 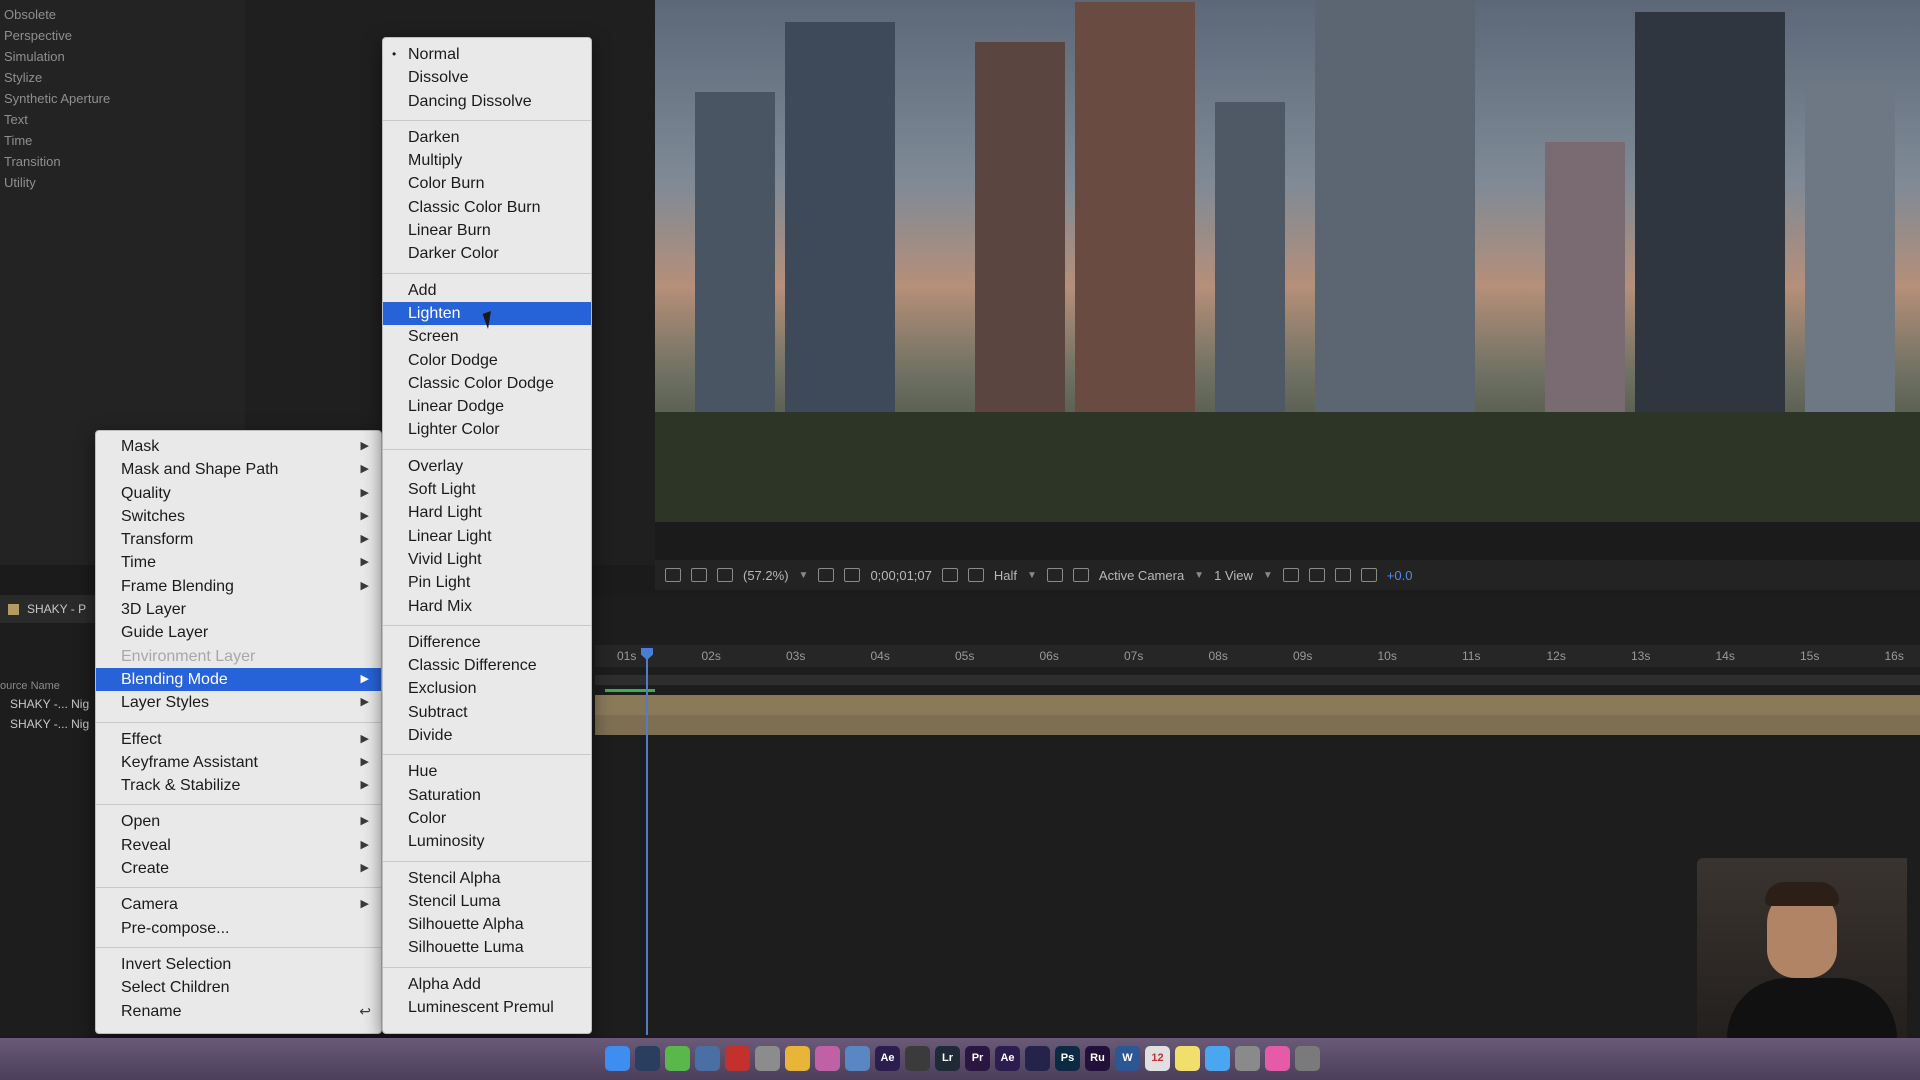 I want to click on menu-item-keyframe-assistant: Keyframe Assistant ▶, so click(x=238, y=762).